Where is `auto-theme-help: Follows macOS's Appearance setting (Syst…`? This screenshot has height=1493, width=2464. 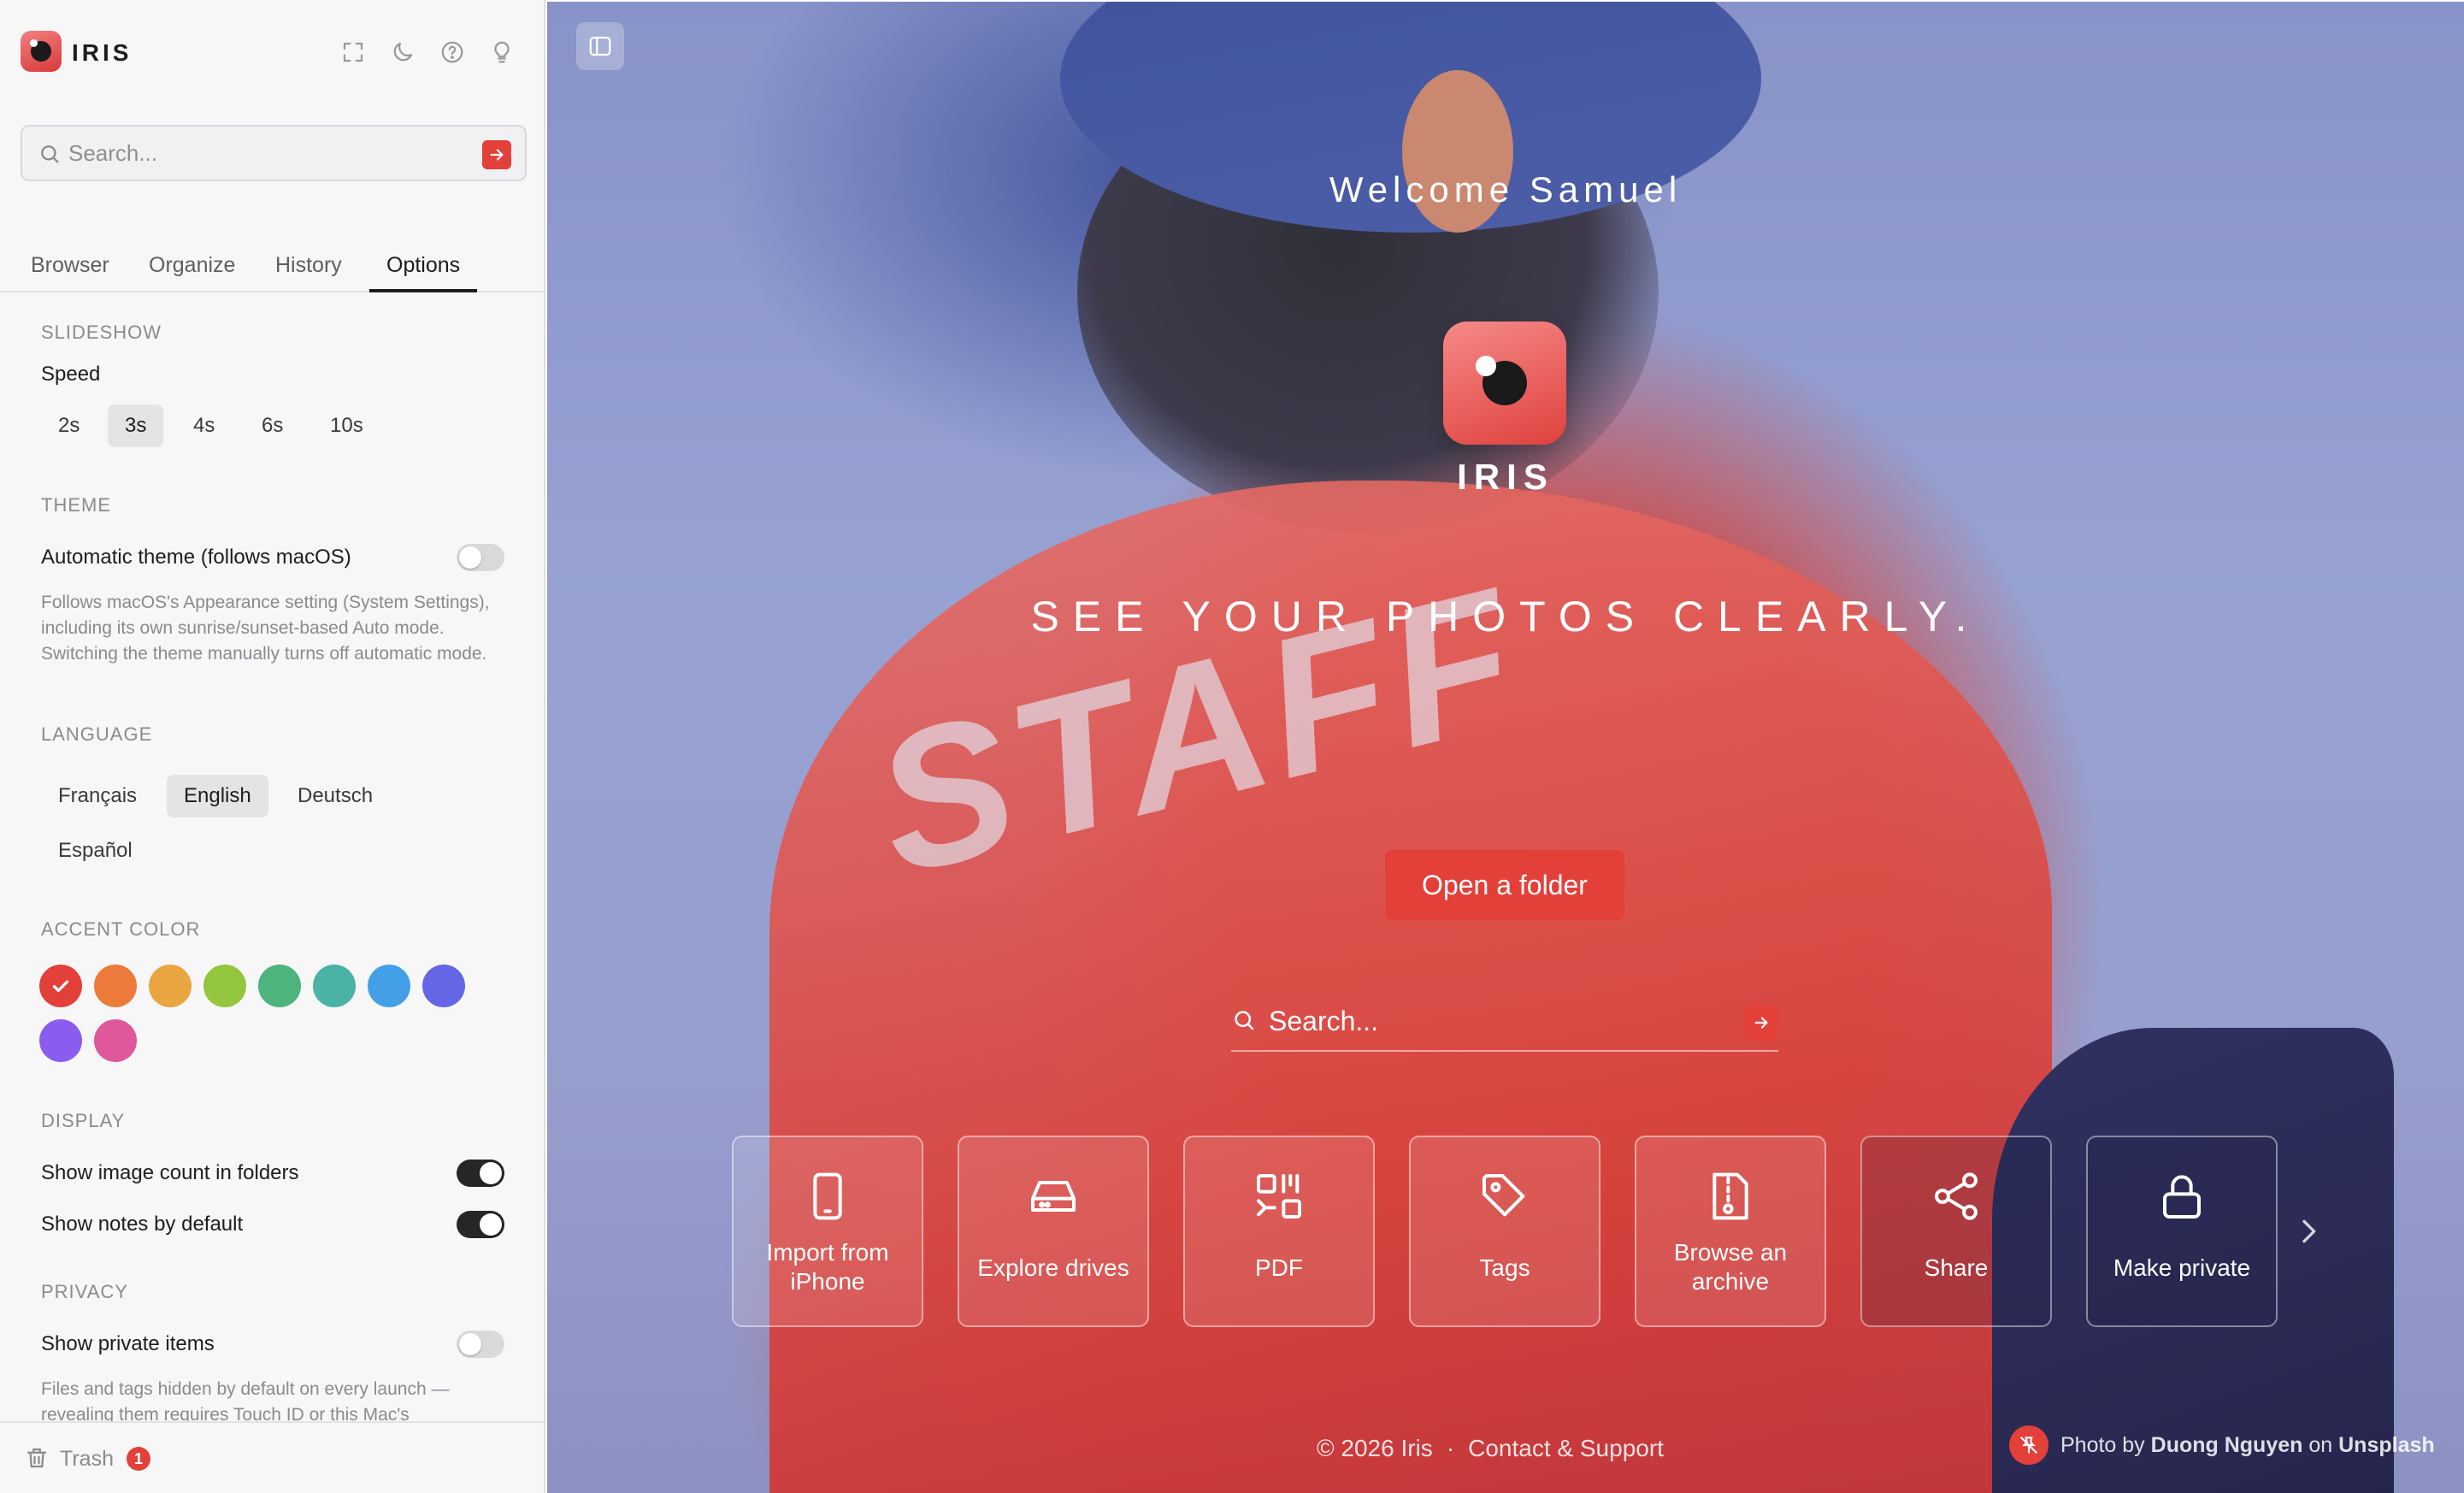 auto-theme-help: Follows macOS's Appearance setting (Syst… is located at coordinates (266, 628).